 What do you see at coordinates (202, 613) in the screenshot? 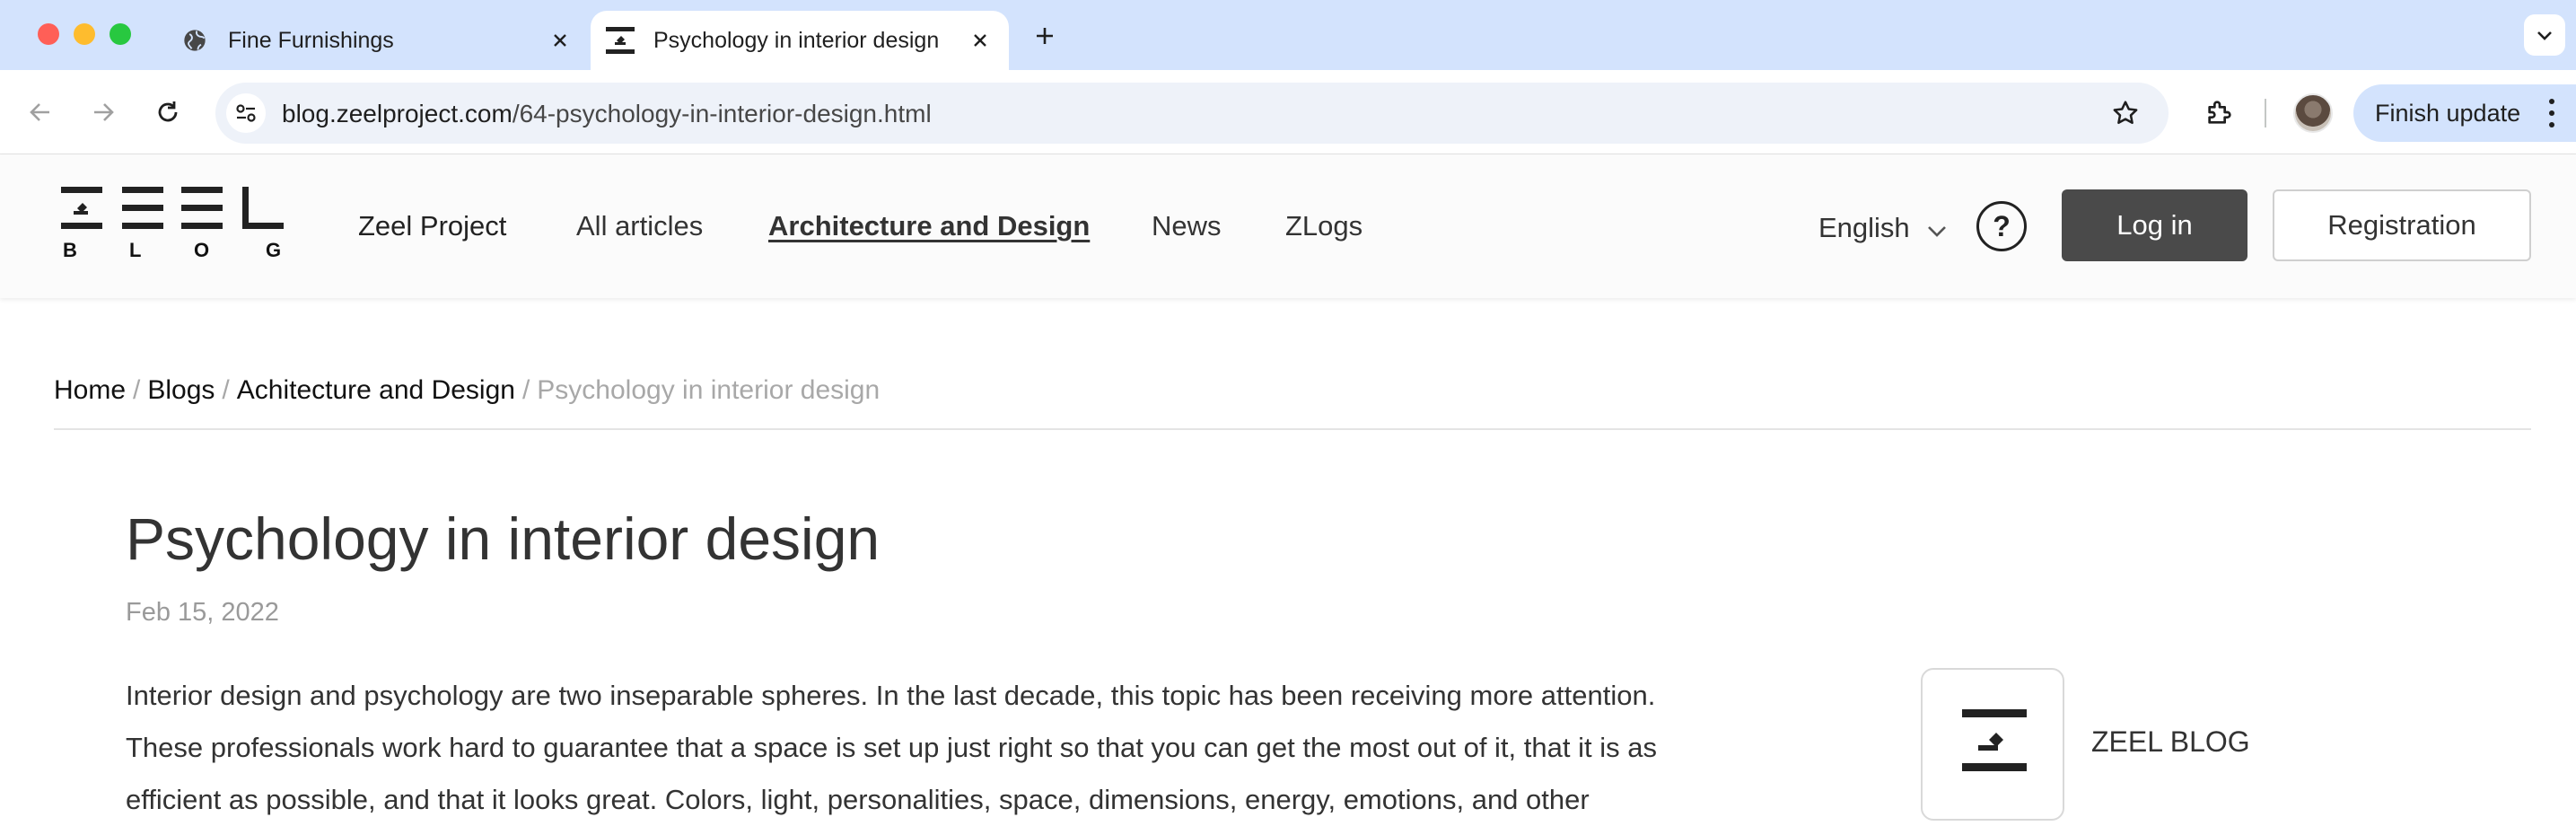
I see `article-date: Feb 15, 2022` at bounding box center [202, 613].